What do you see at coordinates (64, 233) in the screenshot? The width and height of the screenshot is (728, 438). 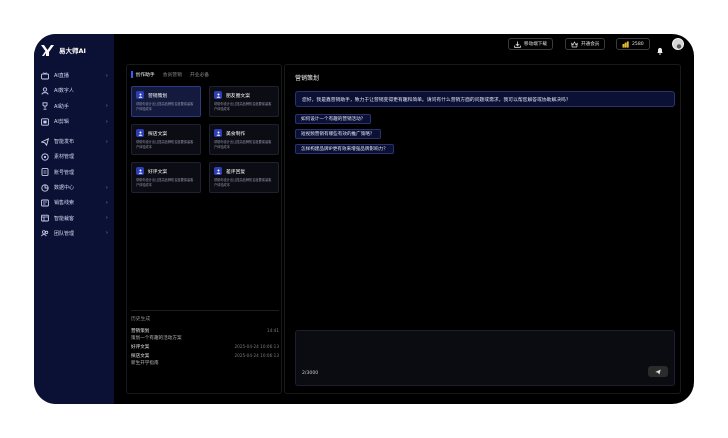 I see `sidebar-item-label: 团队管理` at bounding box center [64, 233].